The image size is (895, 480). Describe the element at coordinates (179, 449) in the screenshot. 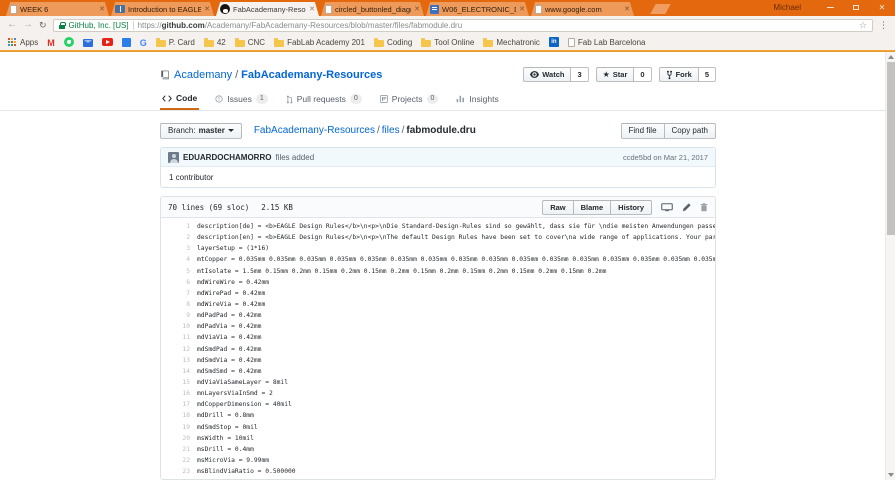

I see `line-number: 21` at that location.